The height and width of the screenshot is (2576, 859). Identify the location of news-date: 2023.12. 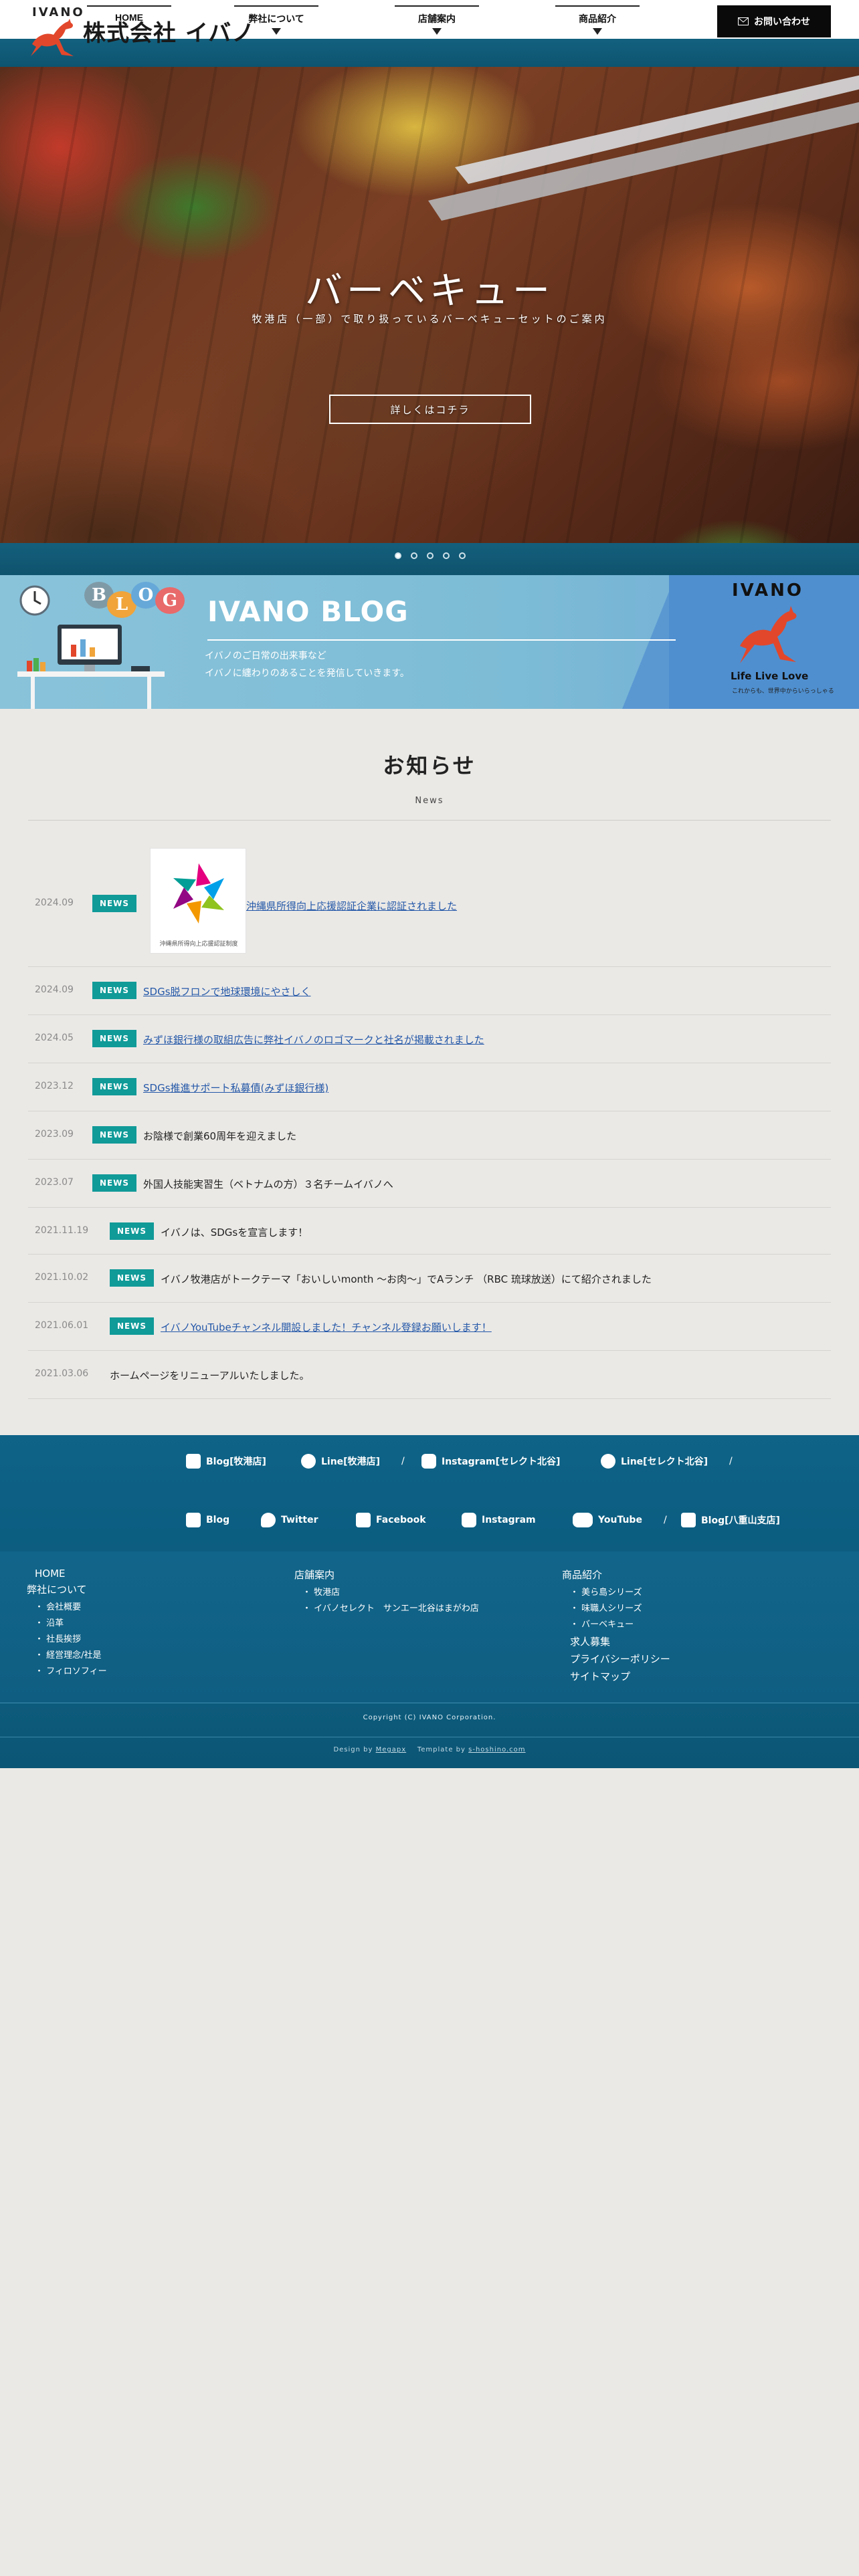
(54, 1086).